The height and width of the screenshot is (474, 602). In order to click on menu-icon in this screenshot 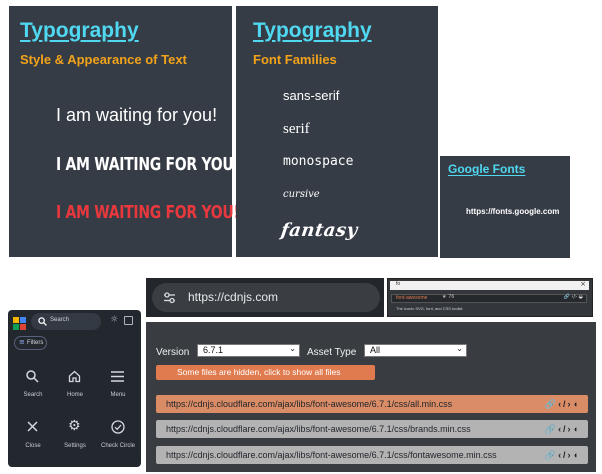, I will do `click(117, 376)`.